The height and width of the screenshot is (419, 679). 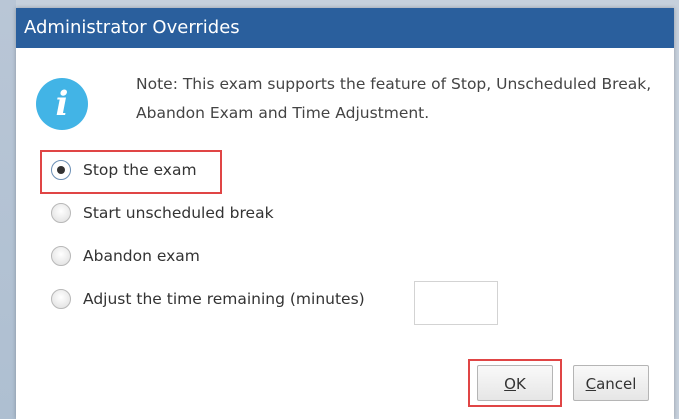 I want to click on cancel-button: Cancel, so click(x=611, y=383).